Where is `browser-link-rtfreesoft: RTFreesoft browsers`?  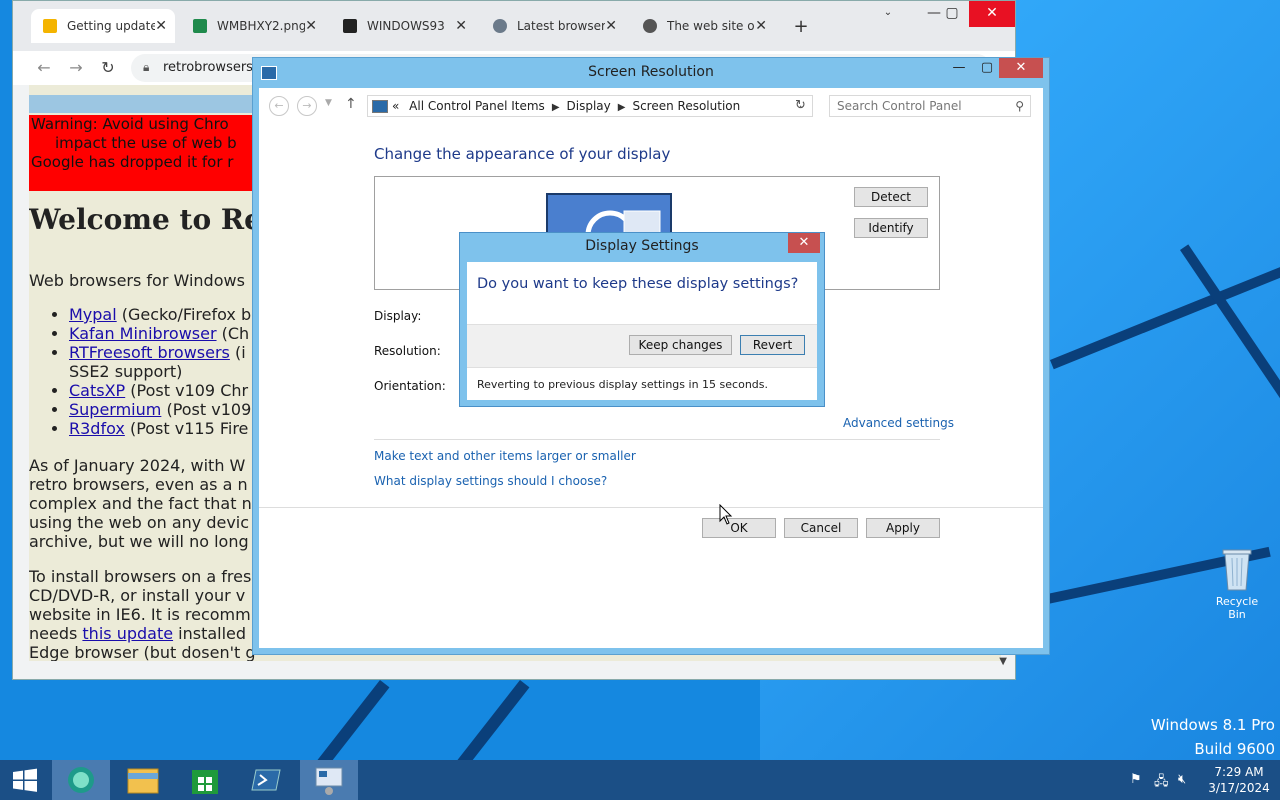
browser-link-rtfreesoft: RTFreesoft browsers is located at coordinates (149, 352).